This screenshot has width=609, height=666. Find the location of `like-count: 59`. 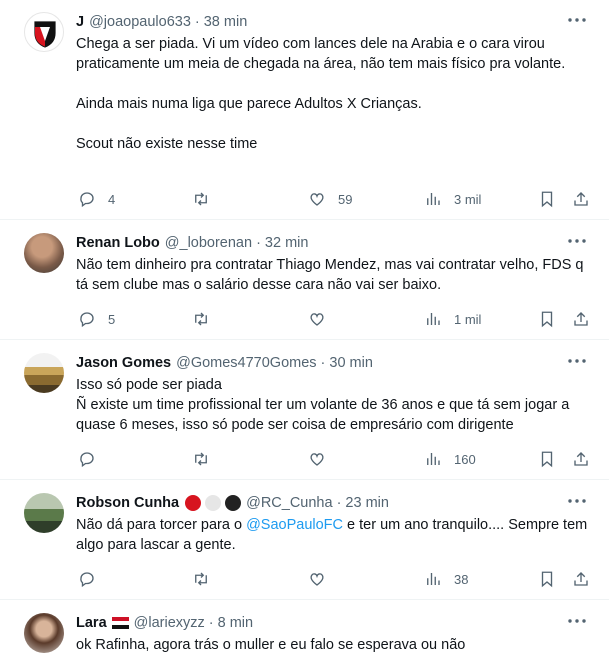

like-count: 59 is located at coordinates (345, 199).